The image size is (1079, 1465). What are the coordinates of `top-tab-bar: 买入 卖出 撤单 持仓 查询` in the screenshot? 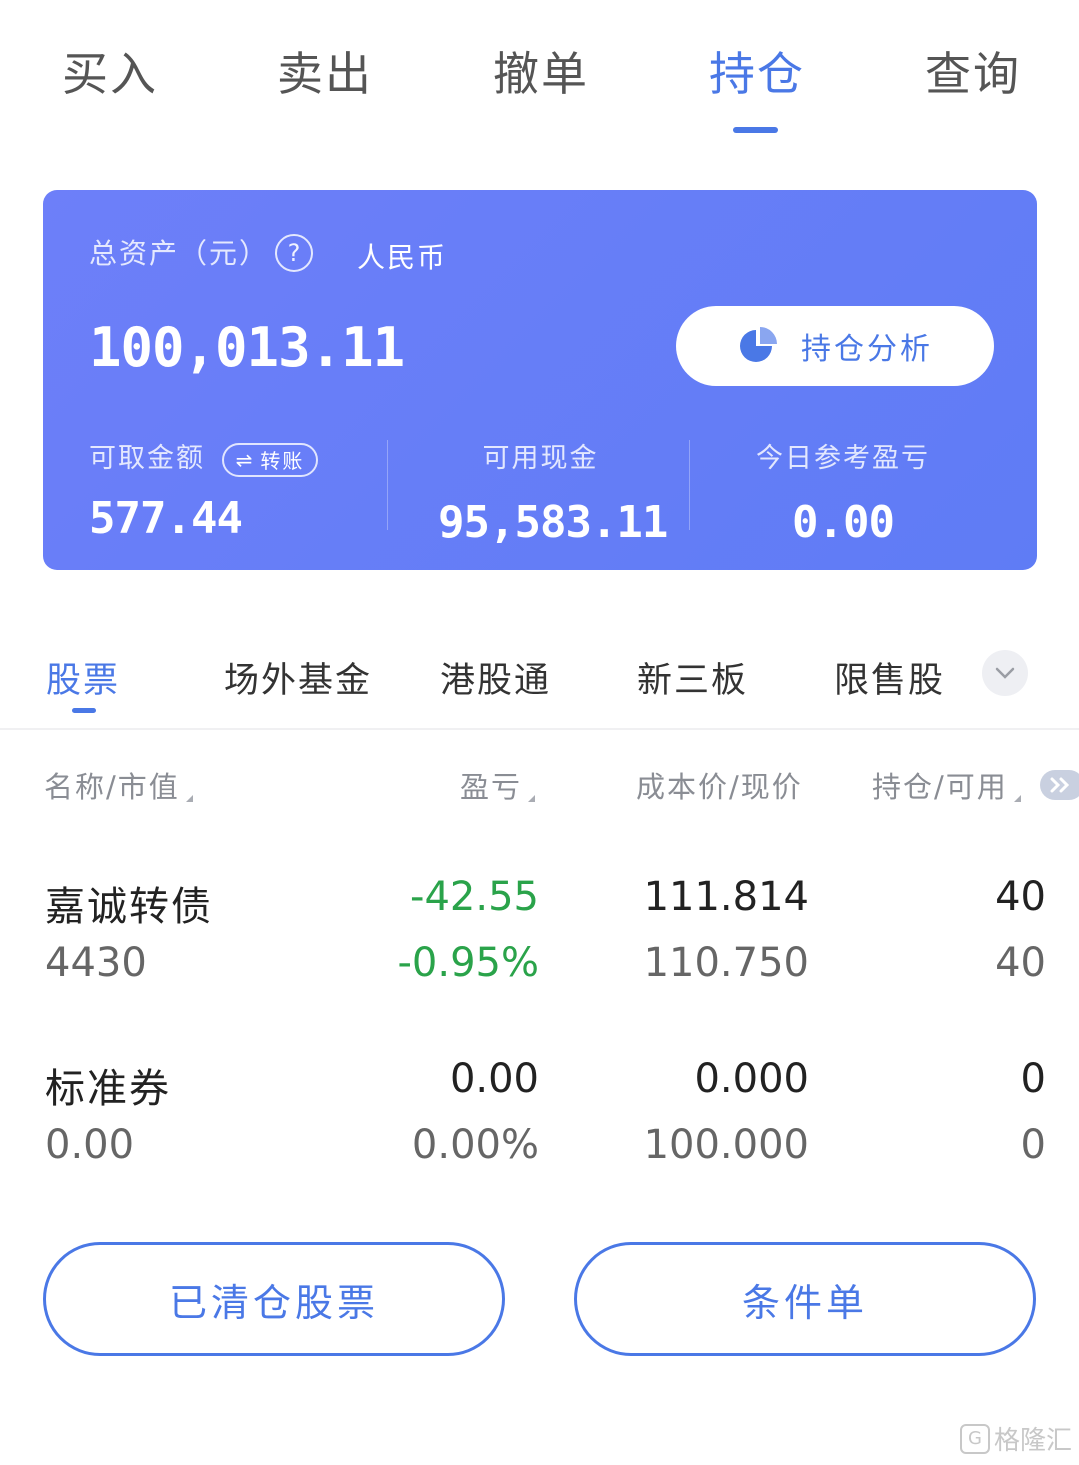 It's located at (539, 70).